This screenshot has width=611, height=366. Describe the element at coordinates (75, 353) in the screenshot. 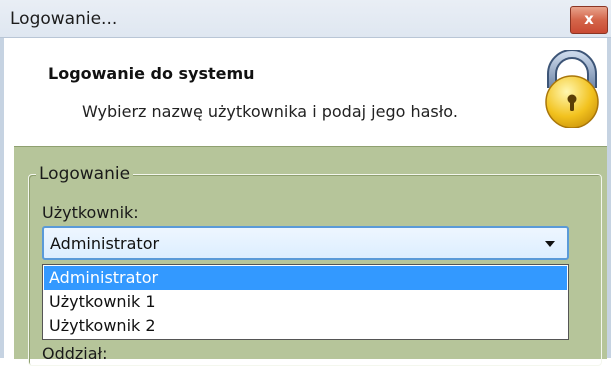

I see `branch-label: Oddział:` at that location.